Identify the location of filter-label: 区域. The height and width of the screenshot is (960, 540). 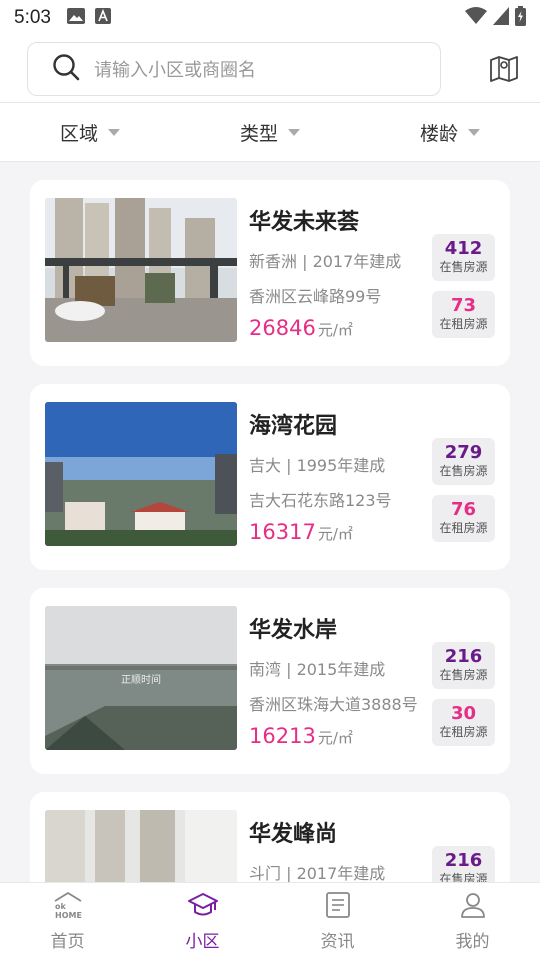
(78, 133).